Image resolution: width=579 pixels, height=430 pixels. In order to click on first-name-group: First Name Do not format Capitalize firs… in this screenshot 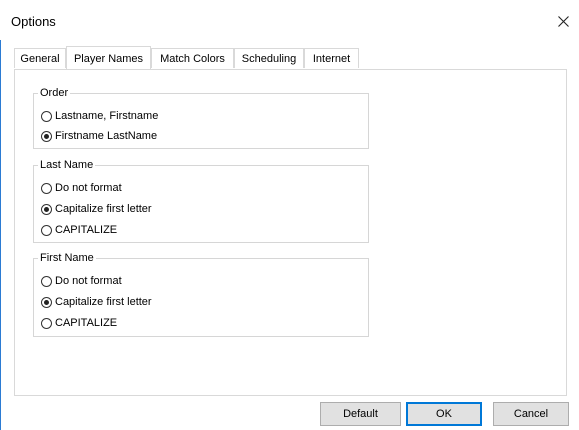, I will do `click(201, 294)`.